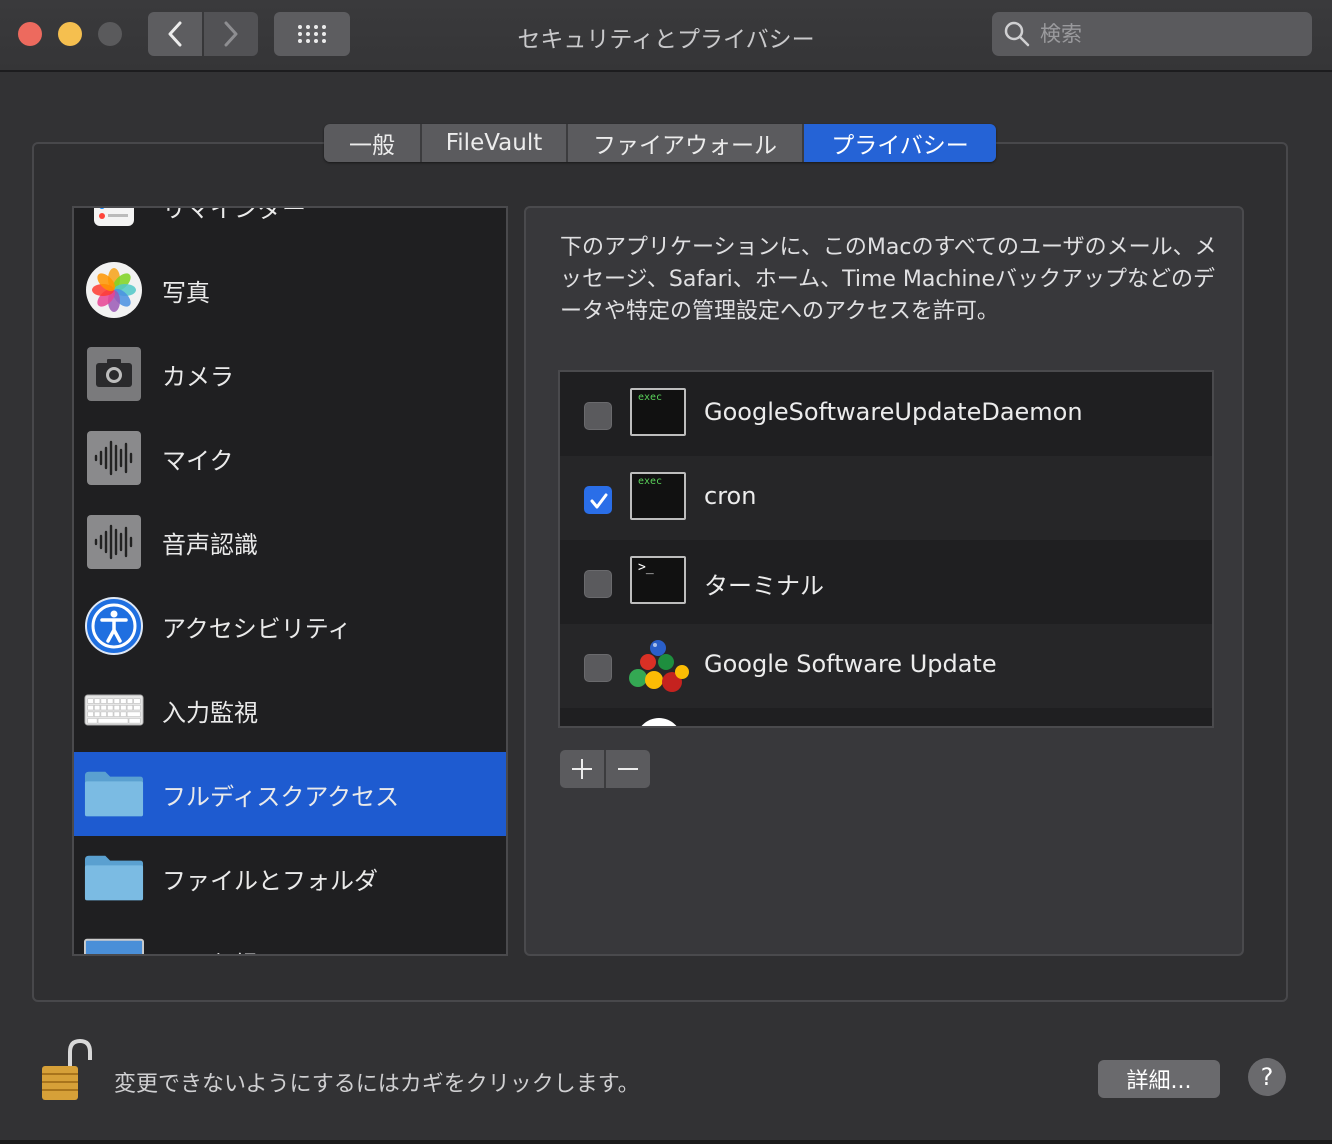 This screenshot has height=1144, width=1332. What do you see at coordinates (198, 376) in the screenshot?
I see `sidebar-item-label: カメラ` at bounding box center [198, 376].